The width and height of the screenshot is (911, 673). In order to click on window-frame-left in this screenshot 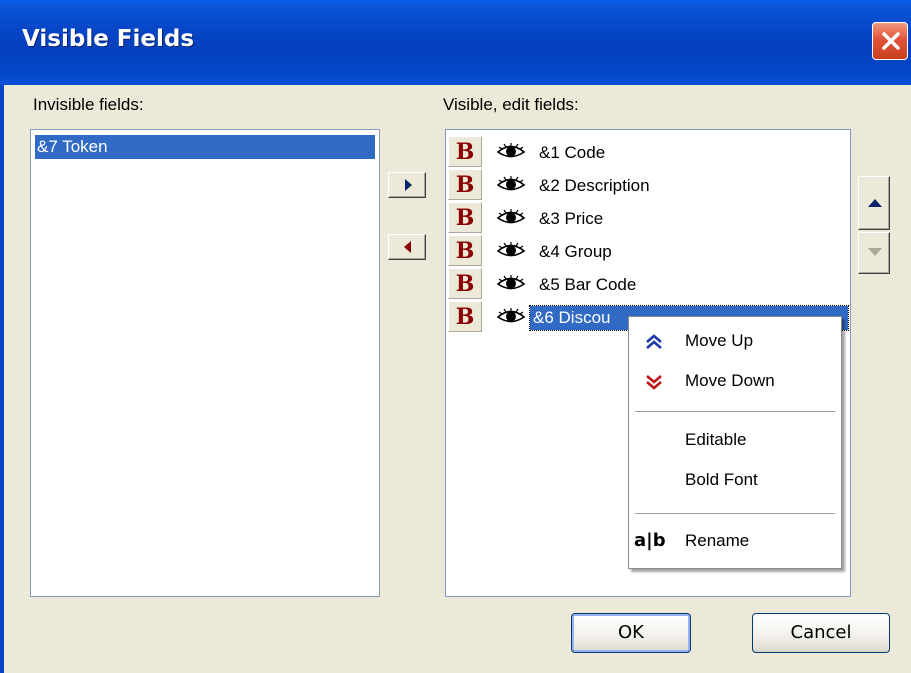, I will do `click(2, 379)`.